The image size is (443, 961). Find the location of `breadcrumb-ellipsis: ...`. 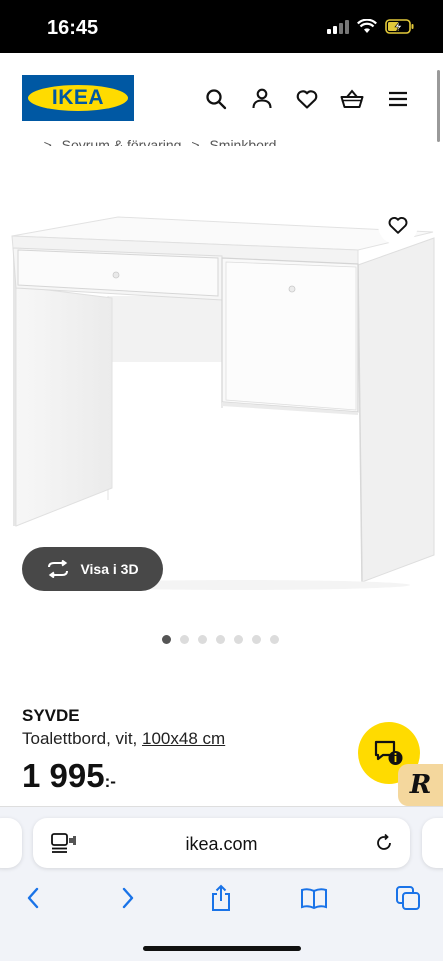

breadcrumb-ellipsis: ... is located at coordinates (28, 141).